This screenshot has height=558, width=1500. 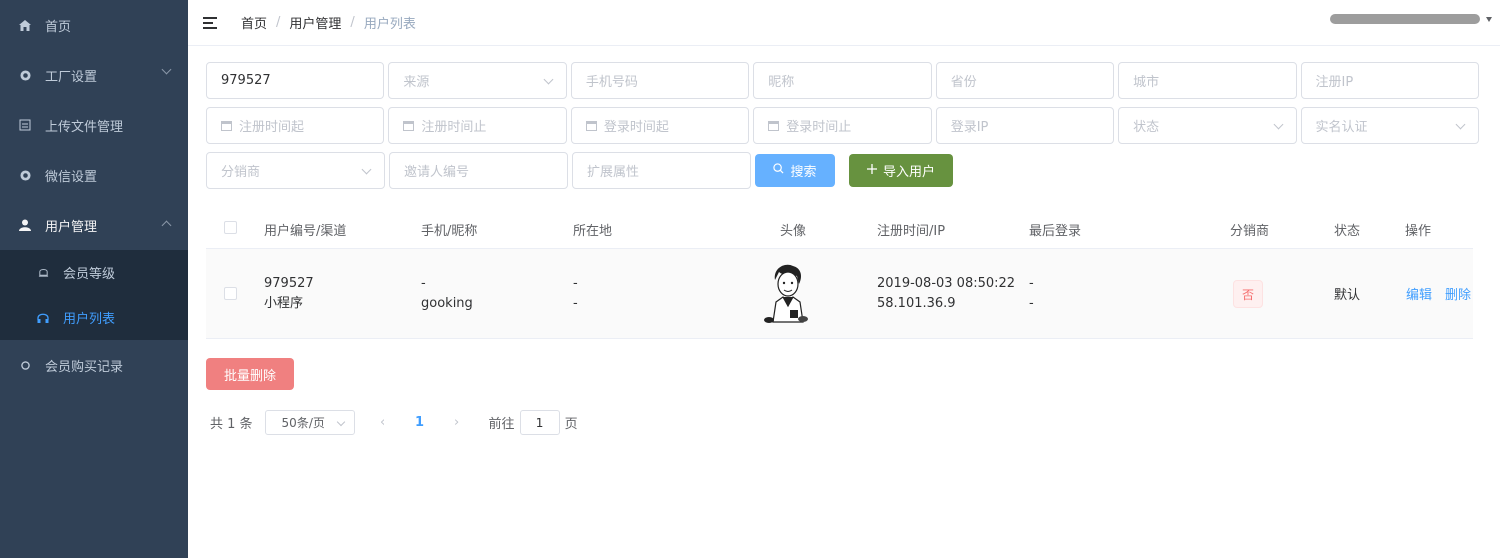 I want to click on delete-link: 删除, so click(x=1458, y=293).